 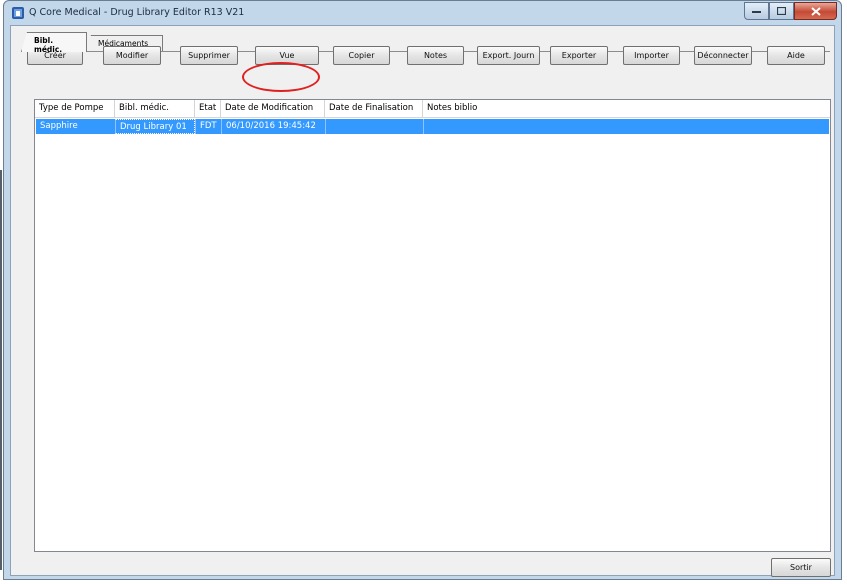 I want to click on modify-button: Modifier, so click(x=132, y=55).